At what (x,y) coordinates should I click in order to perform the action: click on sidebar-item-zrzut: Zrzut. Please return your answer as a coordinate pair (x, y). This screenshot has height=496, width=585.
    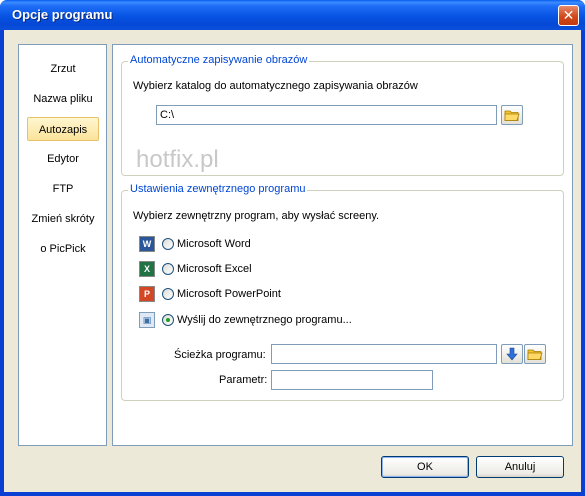
    Looking at the image, I should click on (63, 69).